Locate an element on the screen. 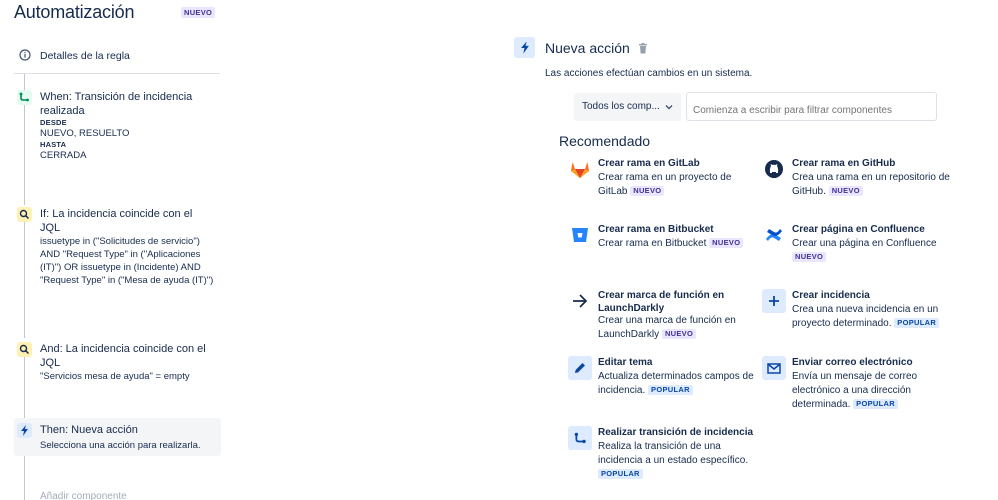 Image resolution: width=998 pixels, height=500 pixels. to-caption: HASTA is located at coordinates (53, 144).